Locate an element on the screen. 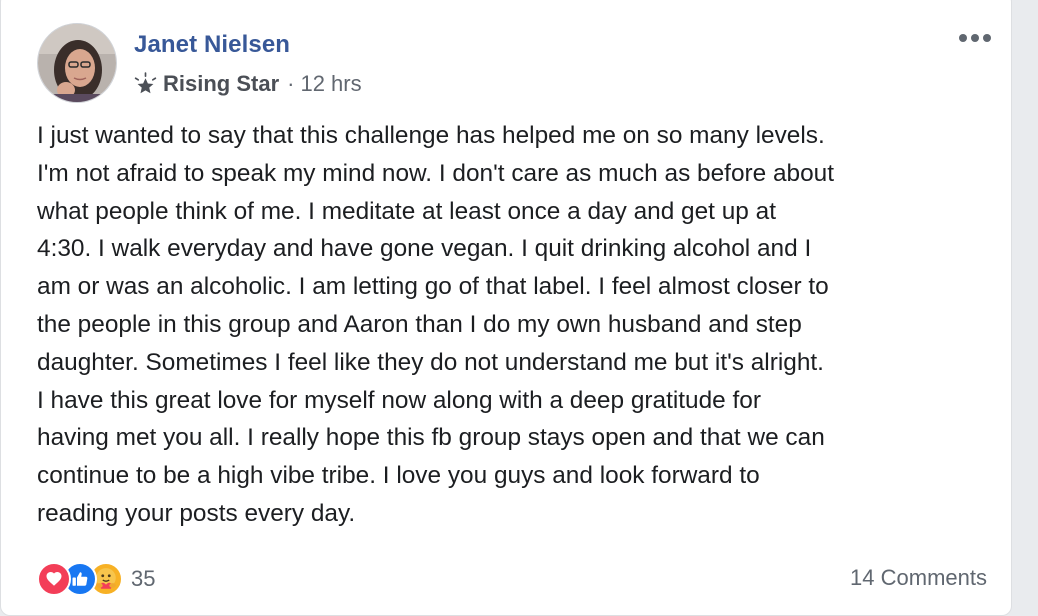  author-name: Janet Nielsen is located at coordinates (212, 45).